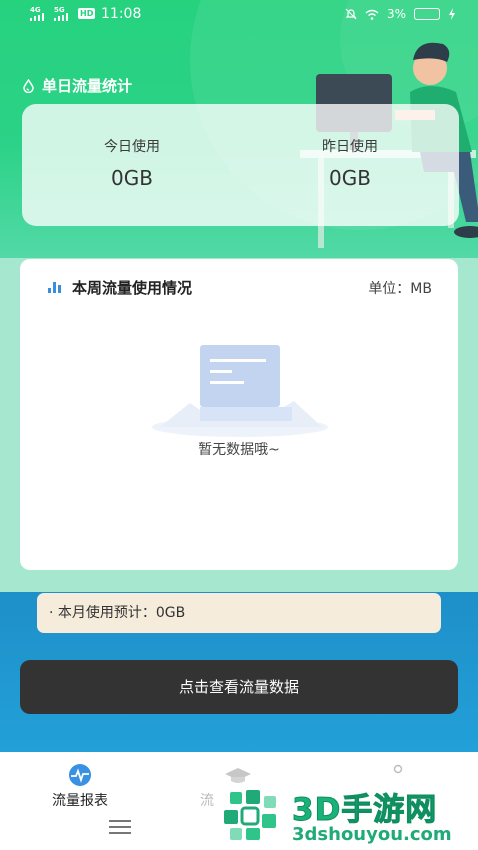 Image resolution: width=478 pixels, height=850 pixels. Describe the element at coordinates (400, 289) in the screenshot. I see `unit-label: 单位：MB` at that location.